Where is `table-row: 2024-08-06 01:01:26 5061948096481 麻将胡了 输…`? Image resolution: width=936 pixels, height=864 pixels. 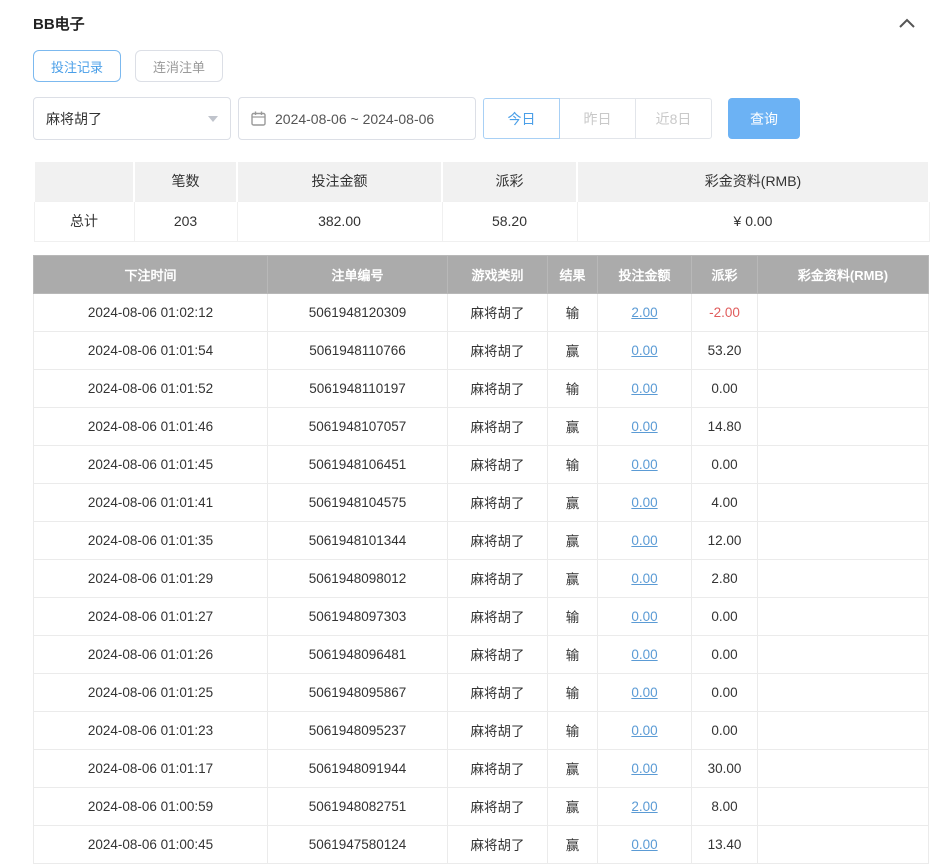
table-row: 2024-08-06 01:01:26 5061948096481 麻将胡了 输… is located at coordinates (481, 654).